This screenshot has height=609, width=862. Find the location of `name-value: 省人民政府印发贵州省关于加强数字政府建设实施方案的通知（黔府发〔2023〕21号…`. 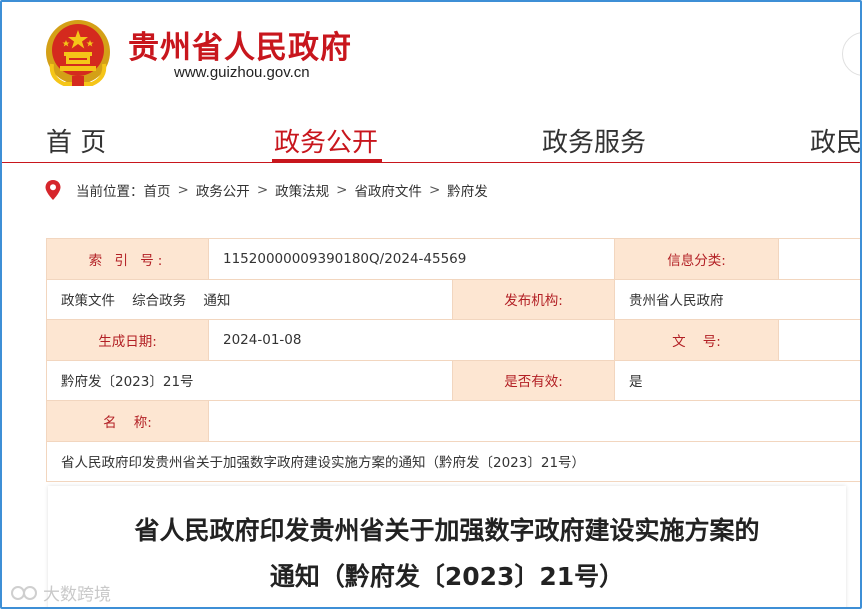

name-value: 省人民政府印发贵州省关于加强数字政府建设实施方案的通知（黔府发〔2023〕21号… is located at coordinates (453, 461).